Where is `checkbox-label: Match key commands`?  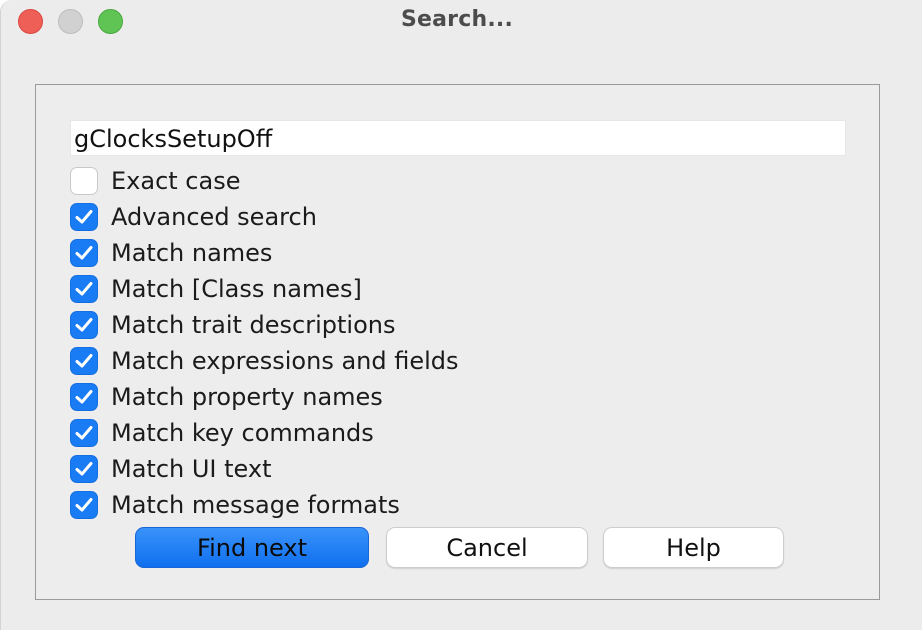
checkbox-label: Match key commands is located at coordinates (242, 433).